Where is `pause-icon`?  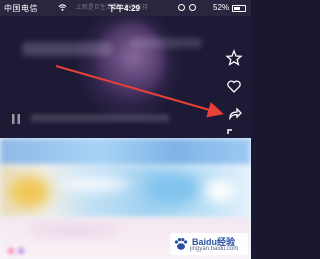 pause-icon is located at coordinates (16, 119).